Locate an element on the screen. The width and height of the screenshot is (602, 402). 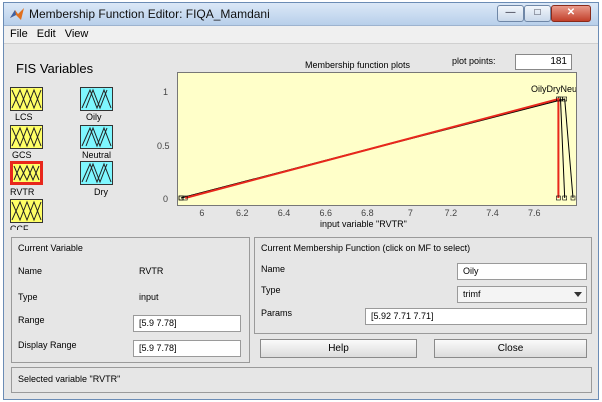
x-tick-label: 7 is located at coordinates (410, 213).